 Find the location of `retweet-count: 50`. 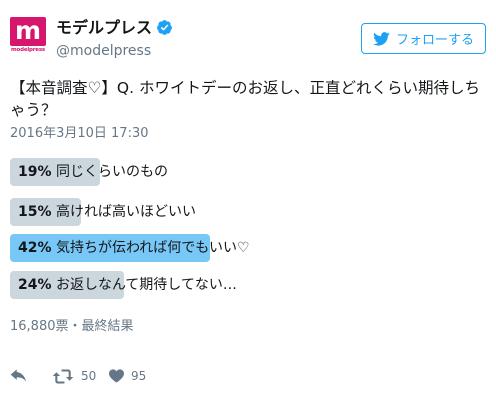

retweet-count: 50 is located at coordinates (89, 376).